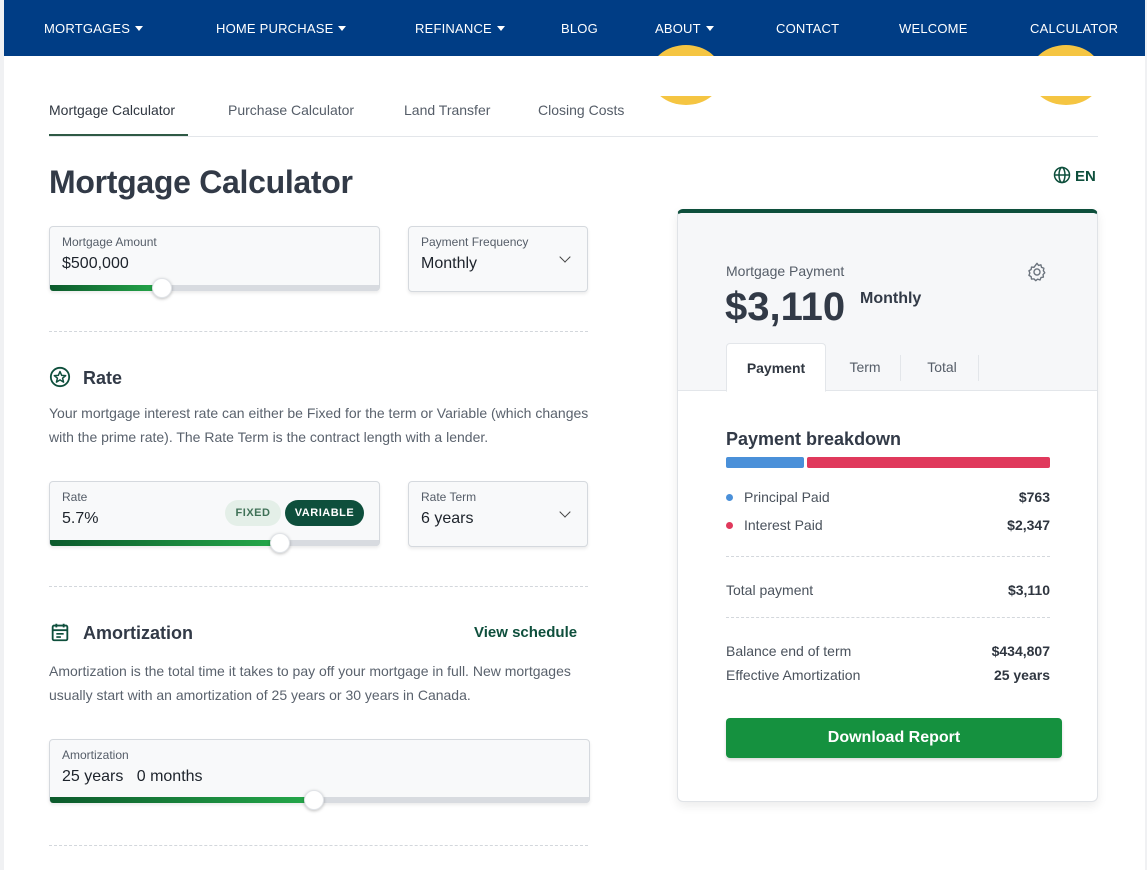 The height and width of the screenshot is (870, 1147). I want to click on principal-row: Principal Paid $763, so click(888, 497).